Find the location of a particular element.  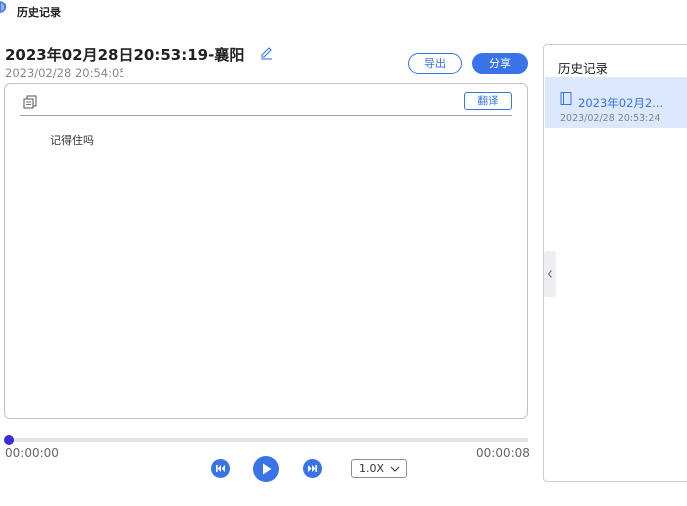

play-icon is located at coordinates (267, 469).